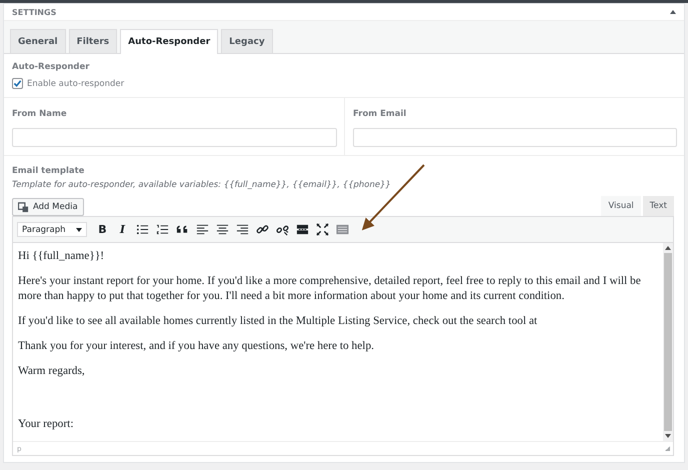 This screenshot has height=470, width=688. What do you see at coordinates (621, 206) in the screenshot?
I see `editor-tab: Visual` at bounding box center [621, 206].